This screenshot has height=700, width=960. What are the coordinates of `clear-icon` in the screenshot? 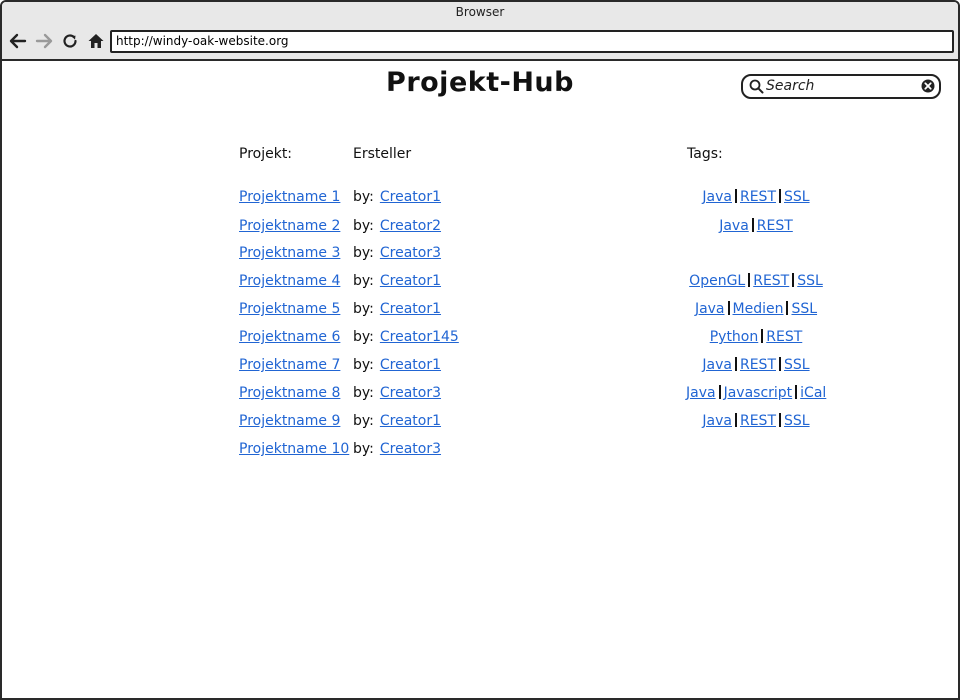 It's located at (928, 86).